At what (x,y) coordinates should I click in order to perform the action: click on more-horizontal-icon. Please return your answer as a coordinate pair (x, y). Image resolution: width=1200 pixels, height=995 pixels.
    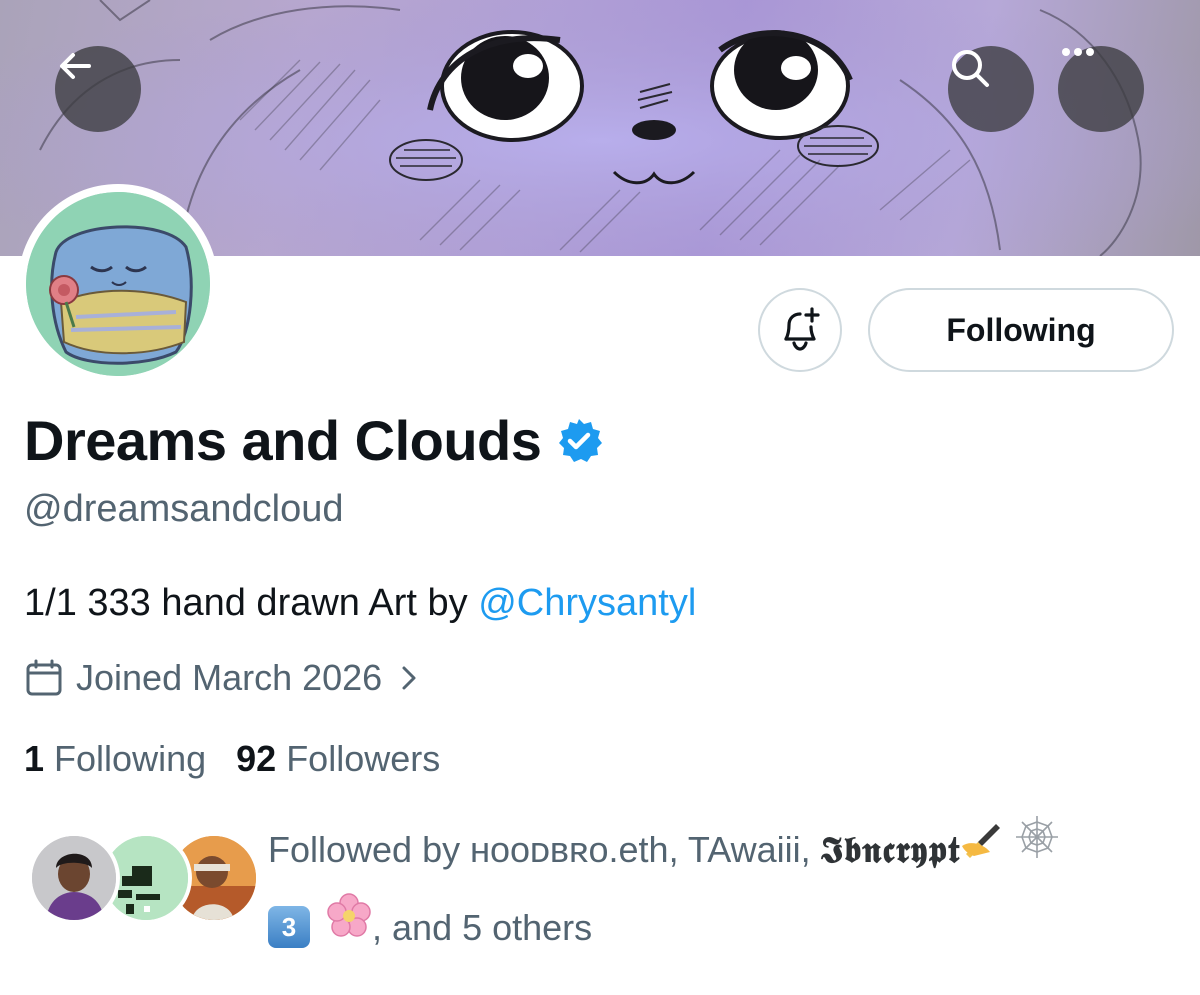
    Looking at the image, I should click on (1078, 52).